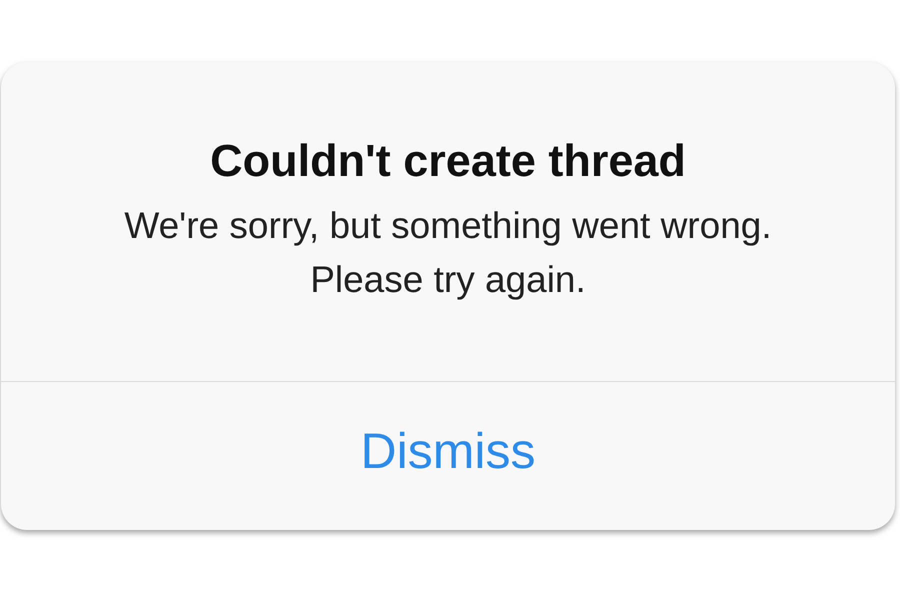  Describe the element at coordinates (448, 161) in the screenshot. I see `alert-title: Couldn't create thread` at that location.